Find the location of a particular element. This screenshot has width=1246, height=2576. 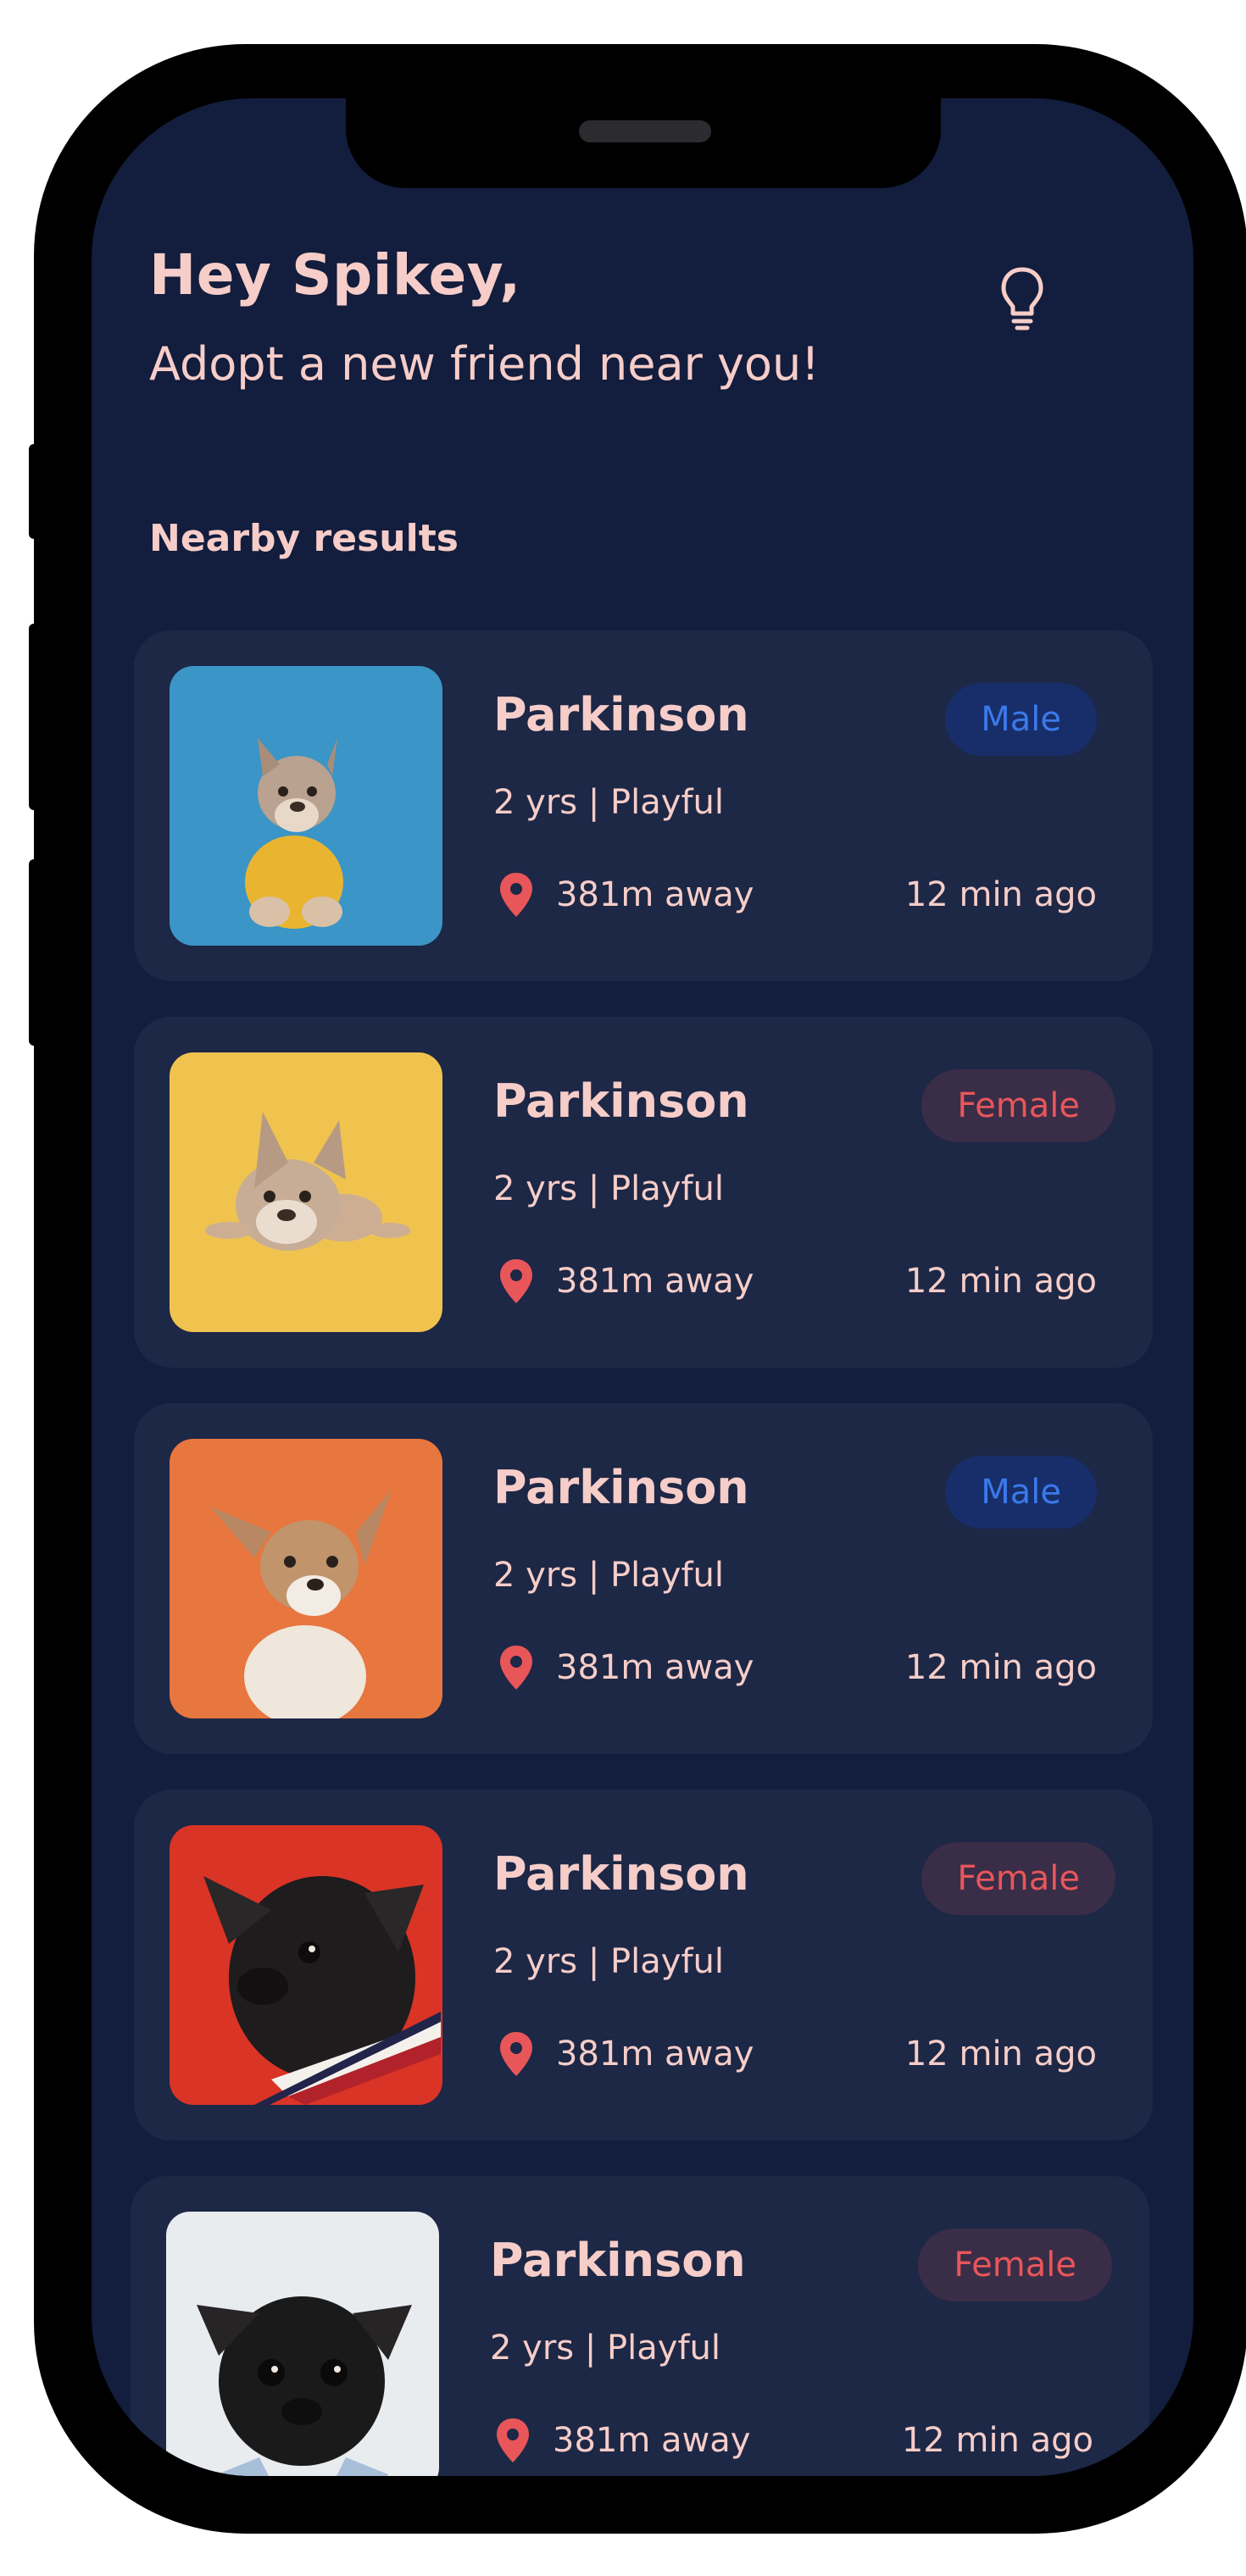

greeting-subtitle: Adopt a new friend near you! is located at coordinates (485, 364).